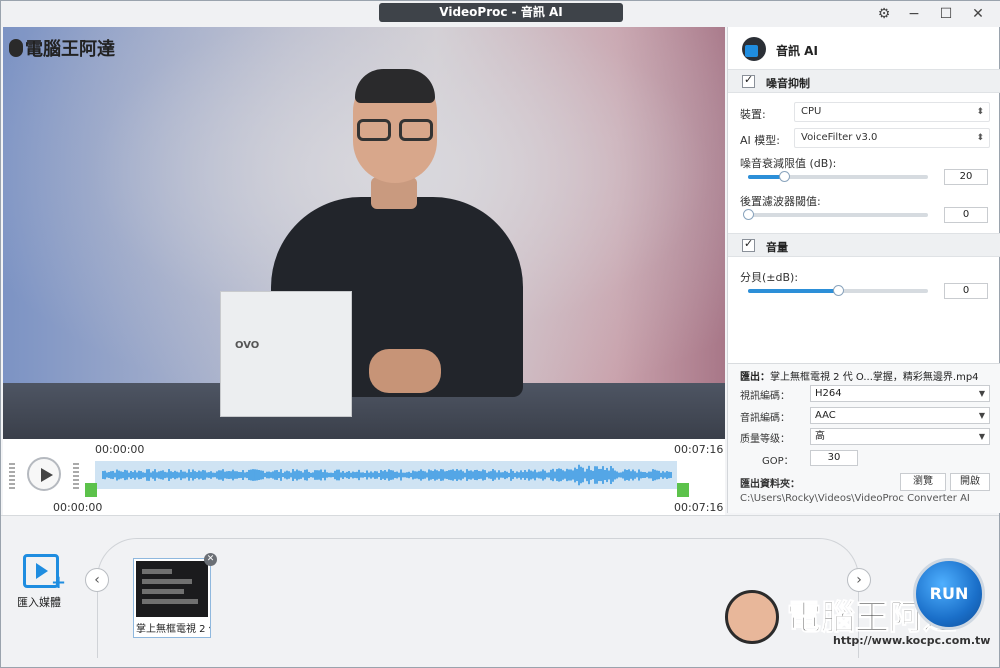 Image resolution: width=1000 pixels, height=668 pixels. Describe the element at coordinates (834, 458) in the screenshot. I see `gop-input: 30` at that location.